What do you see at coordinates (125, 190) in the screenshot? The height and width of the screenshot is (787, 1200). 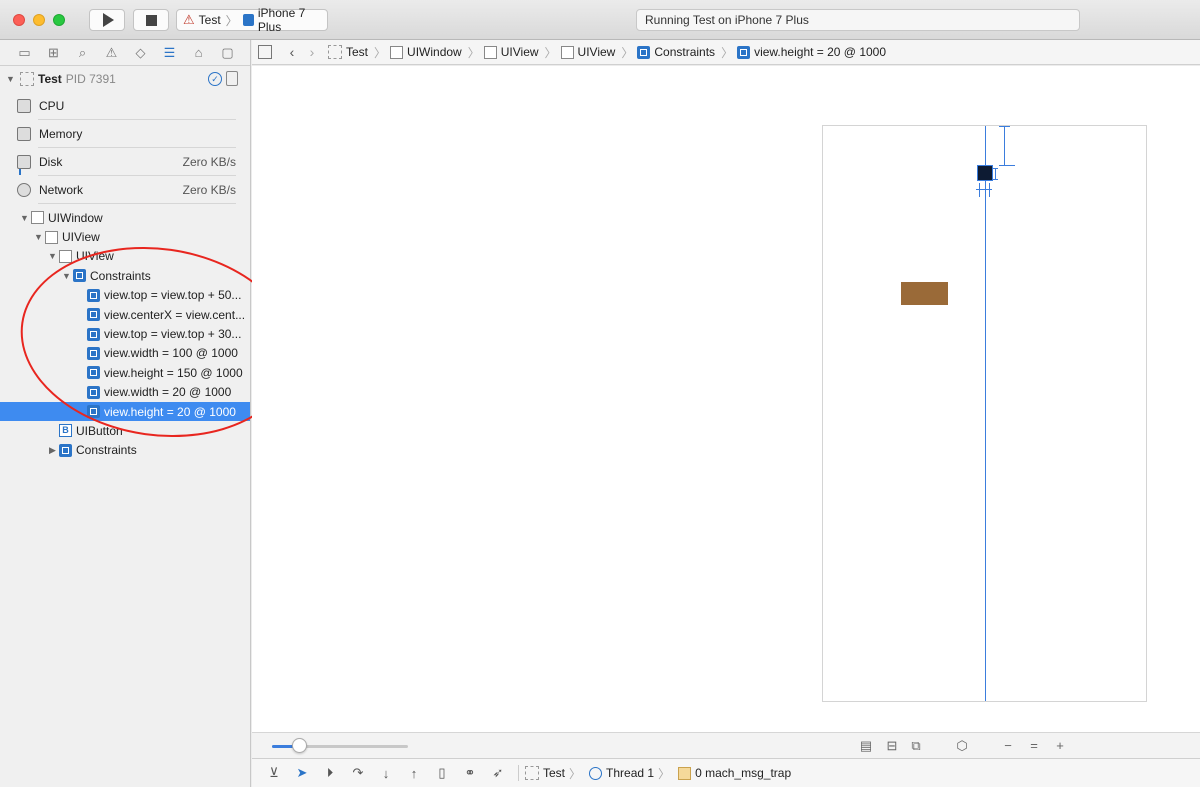 I see `gauge-network: Network Zero KB/s` at bounding box center [125, 190].